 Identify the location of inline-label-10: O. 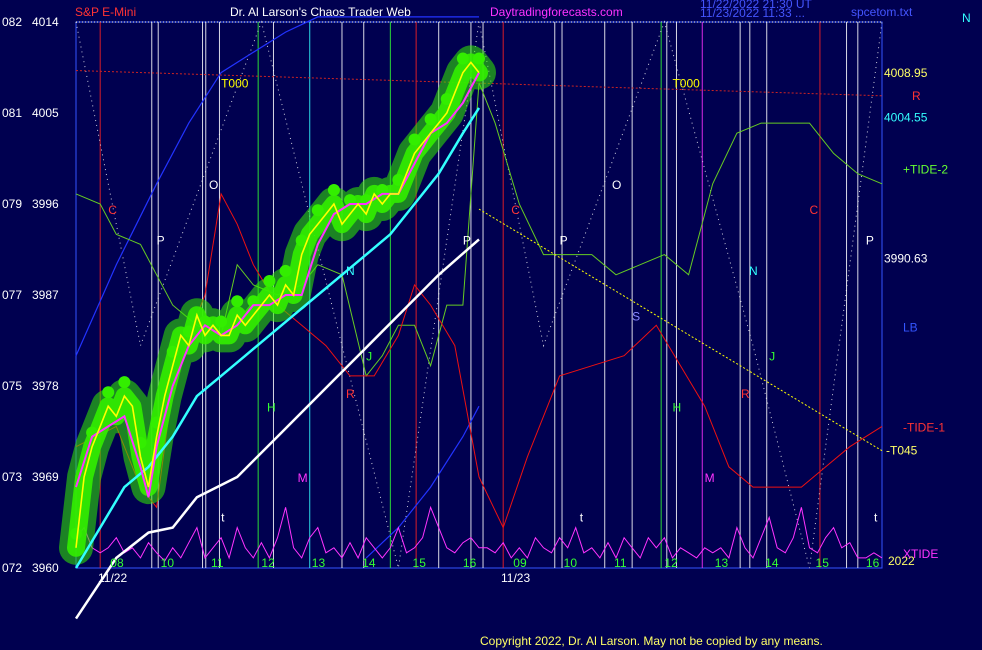
(616, 185).